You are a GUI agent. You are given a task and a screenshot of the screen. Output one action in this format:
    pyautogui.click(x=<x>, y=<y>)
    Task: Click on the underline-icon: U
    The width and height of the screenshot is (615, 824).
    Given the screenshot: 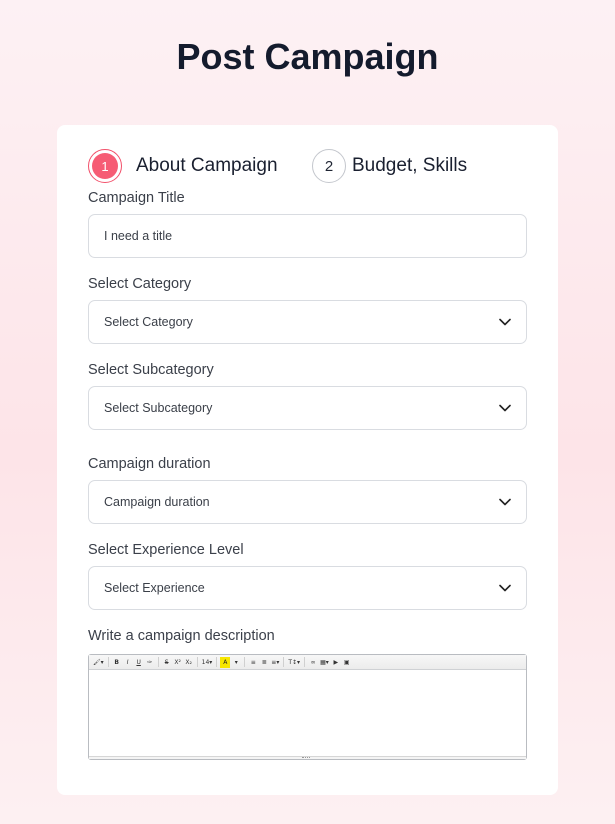 What is the action you would take?
    pyautogui.click(x=139, y=662)
    